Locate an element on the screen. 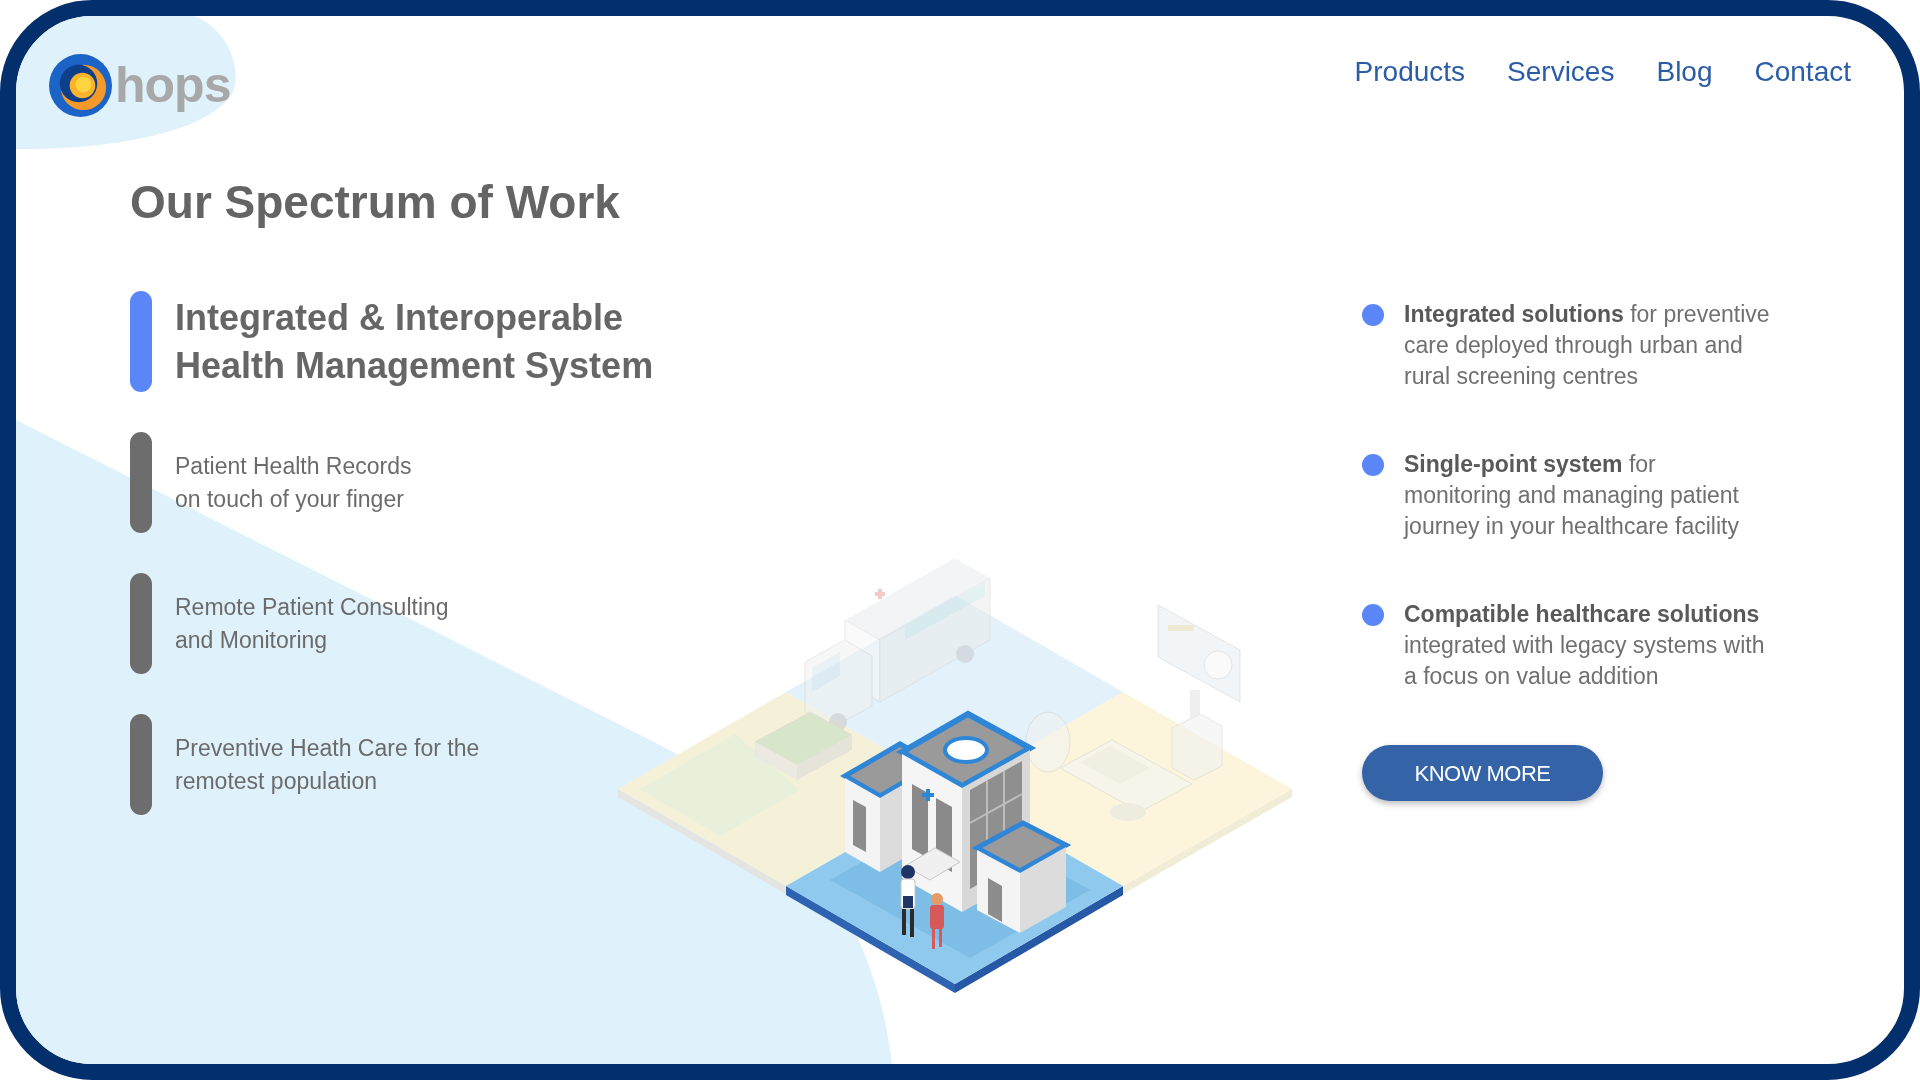  feature-tab: Integrated & Interoperable Health Management System is located at coordinates (414, 341).